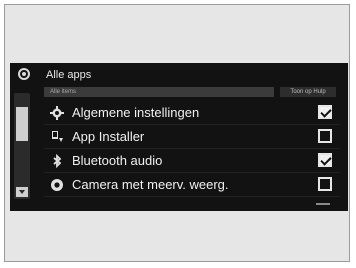 This screenshot has height=268, width=356. I want to click on sort-field: Alle items, so click(159, 92).